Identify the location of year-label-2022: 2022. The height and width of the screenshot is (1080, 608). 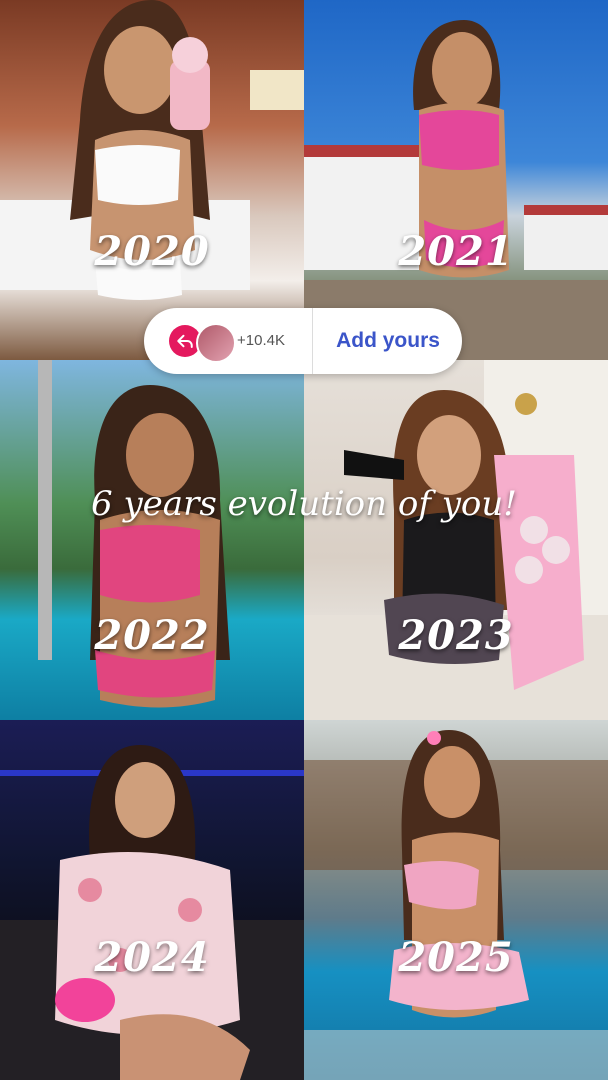
(152, 635).